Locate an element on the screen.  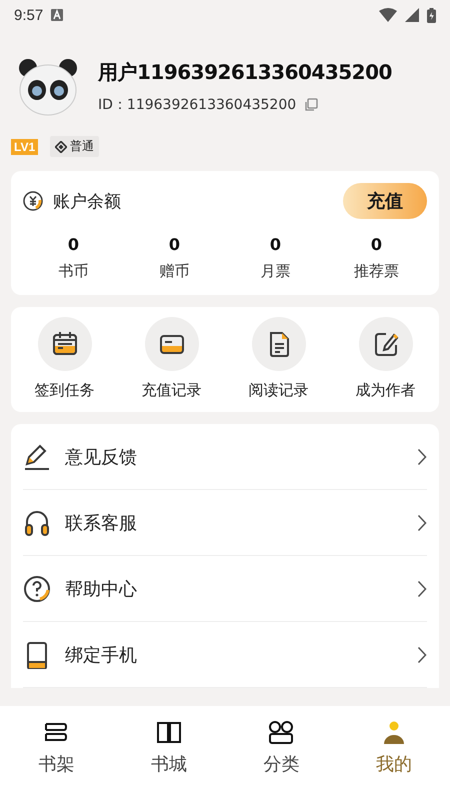
diamond-icon is located at coordinates (61, 146).